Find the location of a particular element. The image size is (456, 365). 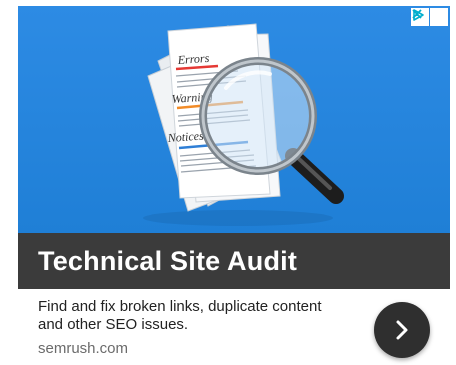

chevron-right-icon is located at coordinates (402, 330).